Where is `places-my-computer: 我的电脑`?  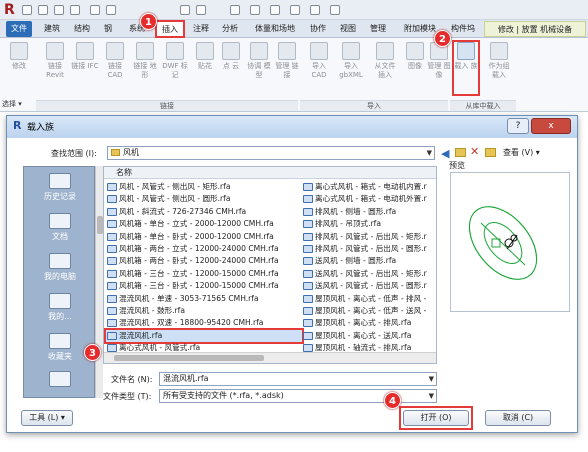 places-my-computer: 我的电脑 is located at coordinates (60, 267).